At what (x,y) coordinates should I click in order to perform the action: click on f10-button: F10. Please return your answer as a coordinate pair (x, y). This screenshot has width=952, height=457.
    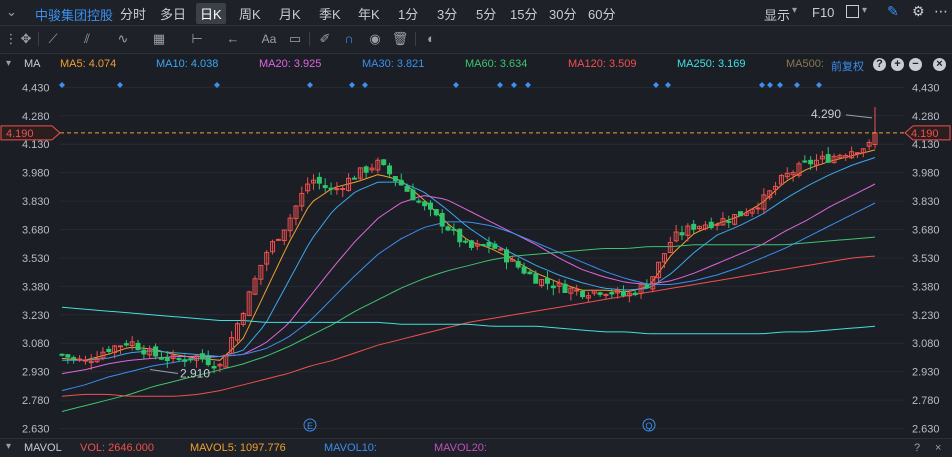
    Looking at the image, I should click on (823, 12).